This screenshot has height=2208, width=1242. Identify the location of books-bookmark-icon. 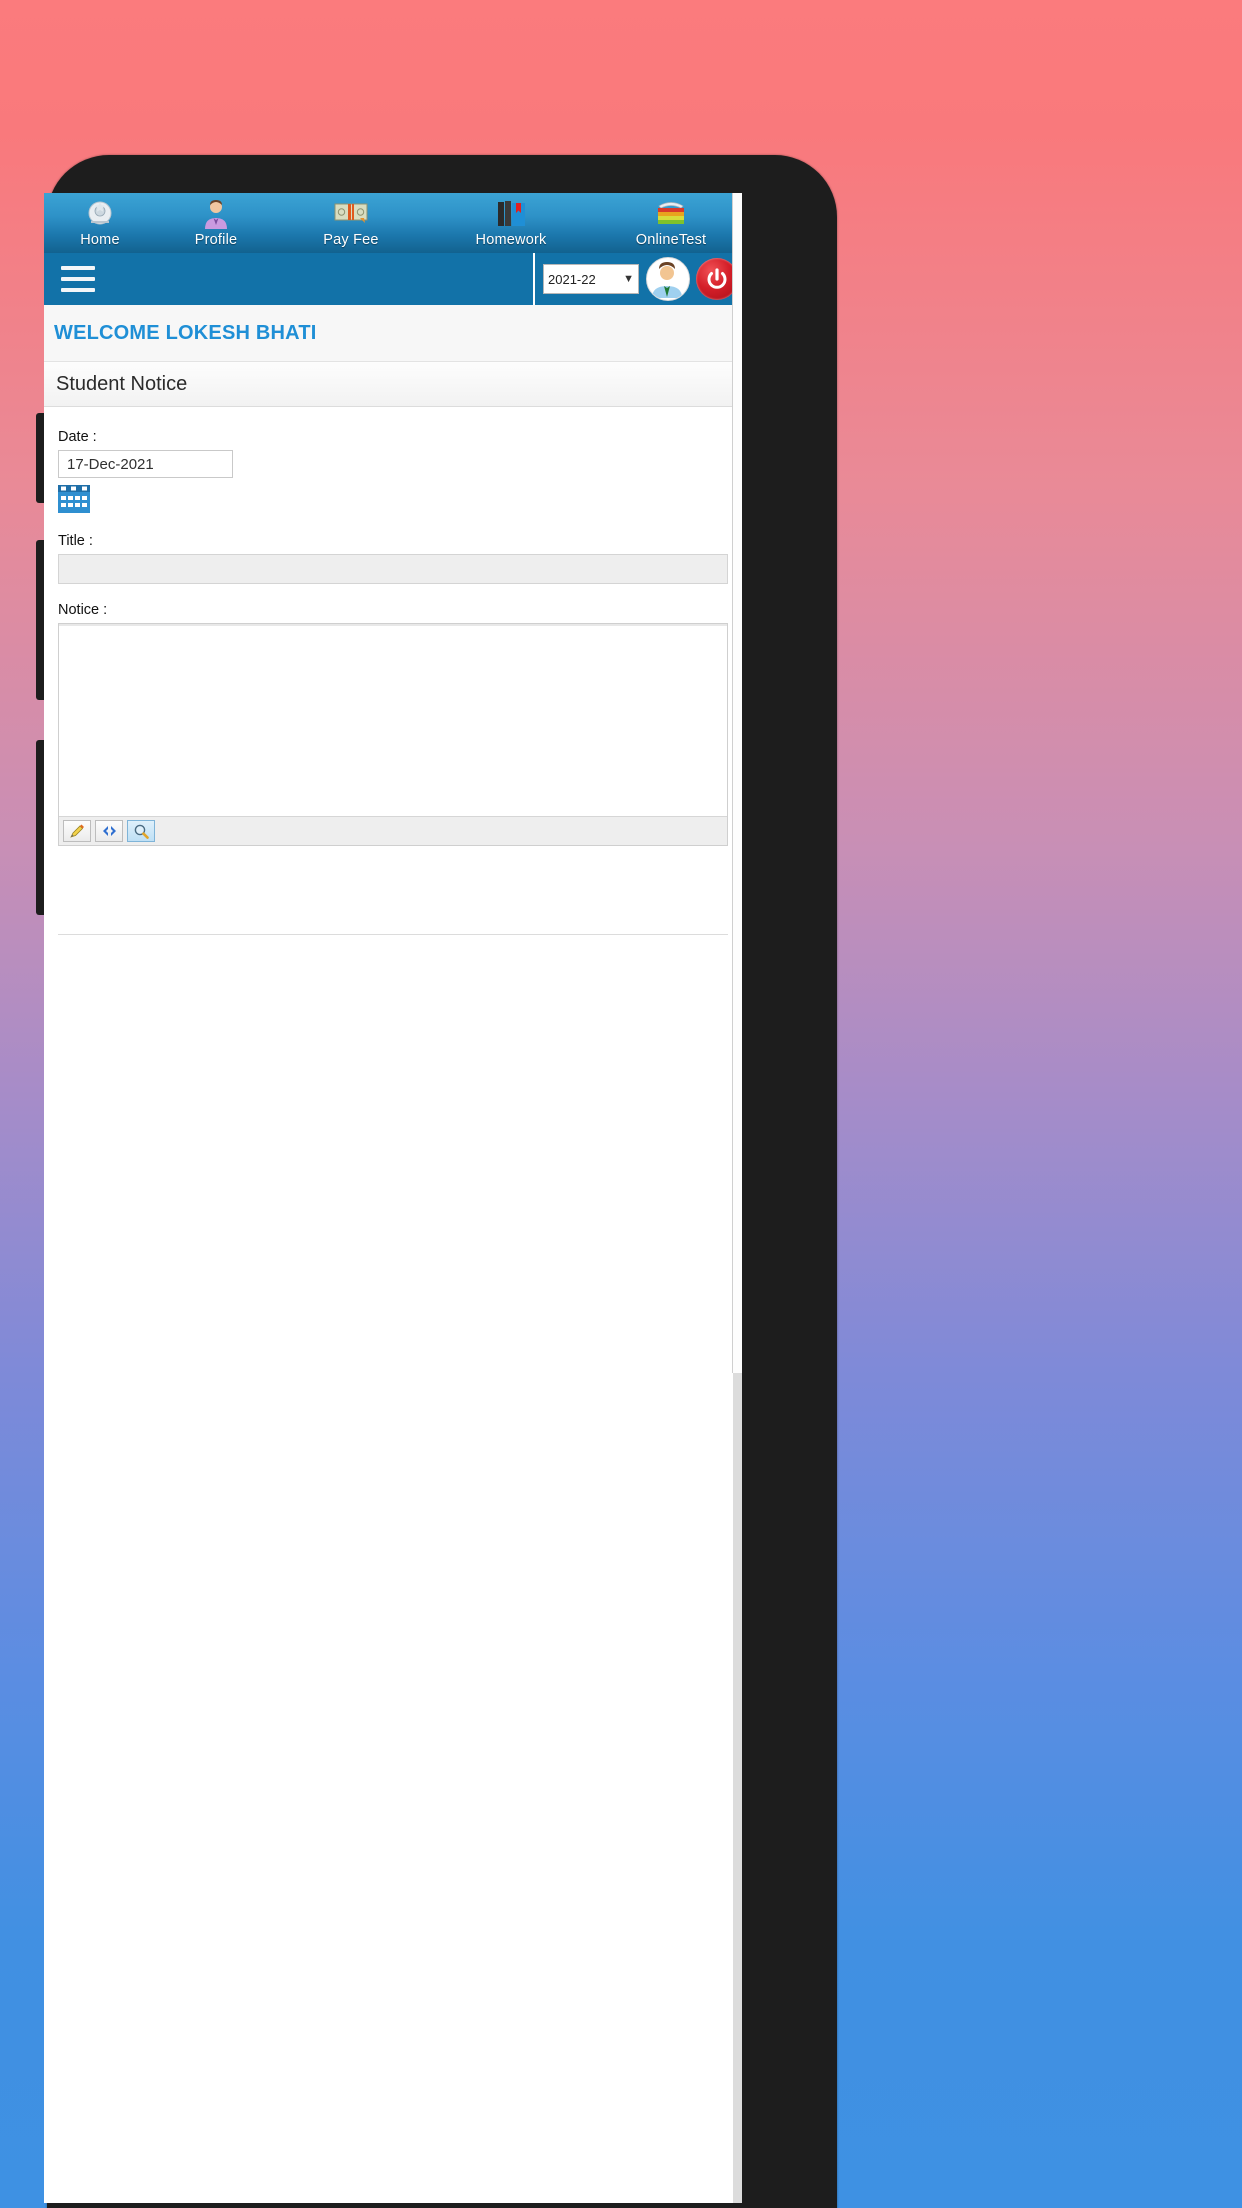
(511, 215).